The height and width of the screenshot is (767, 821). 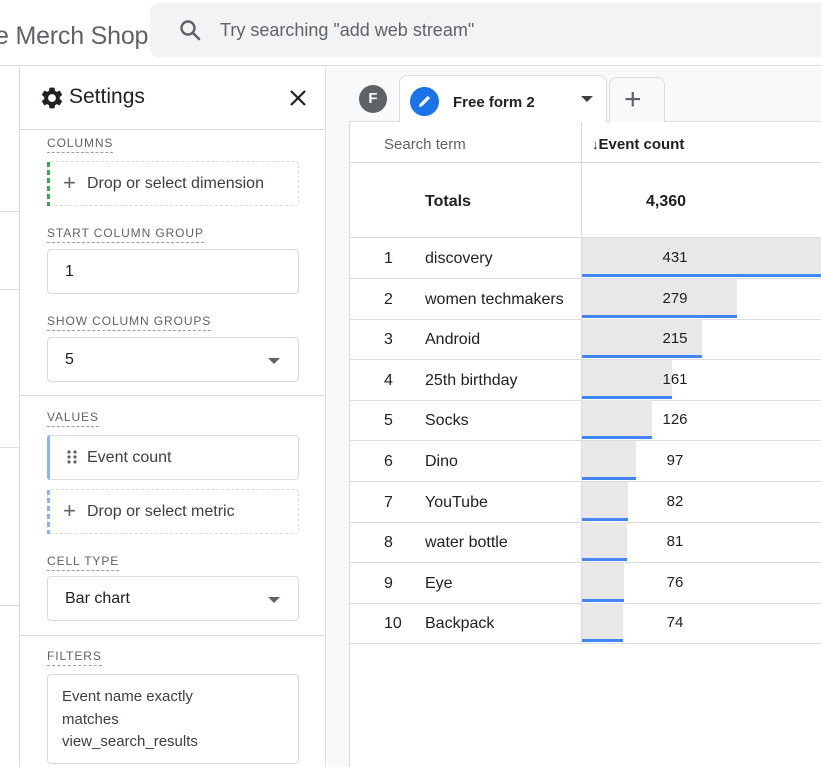 What do you see at coordinates (172, 98) in the screenshot?
I see `settings-header: Settings` at bounding box center [172, 98].